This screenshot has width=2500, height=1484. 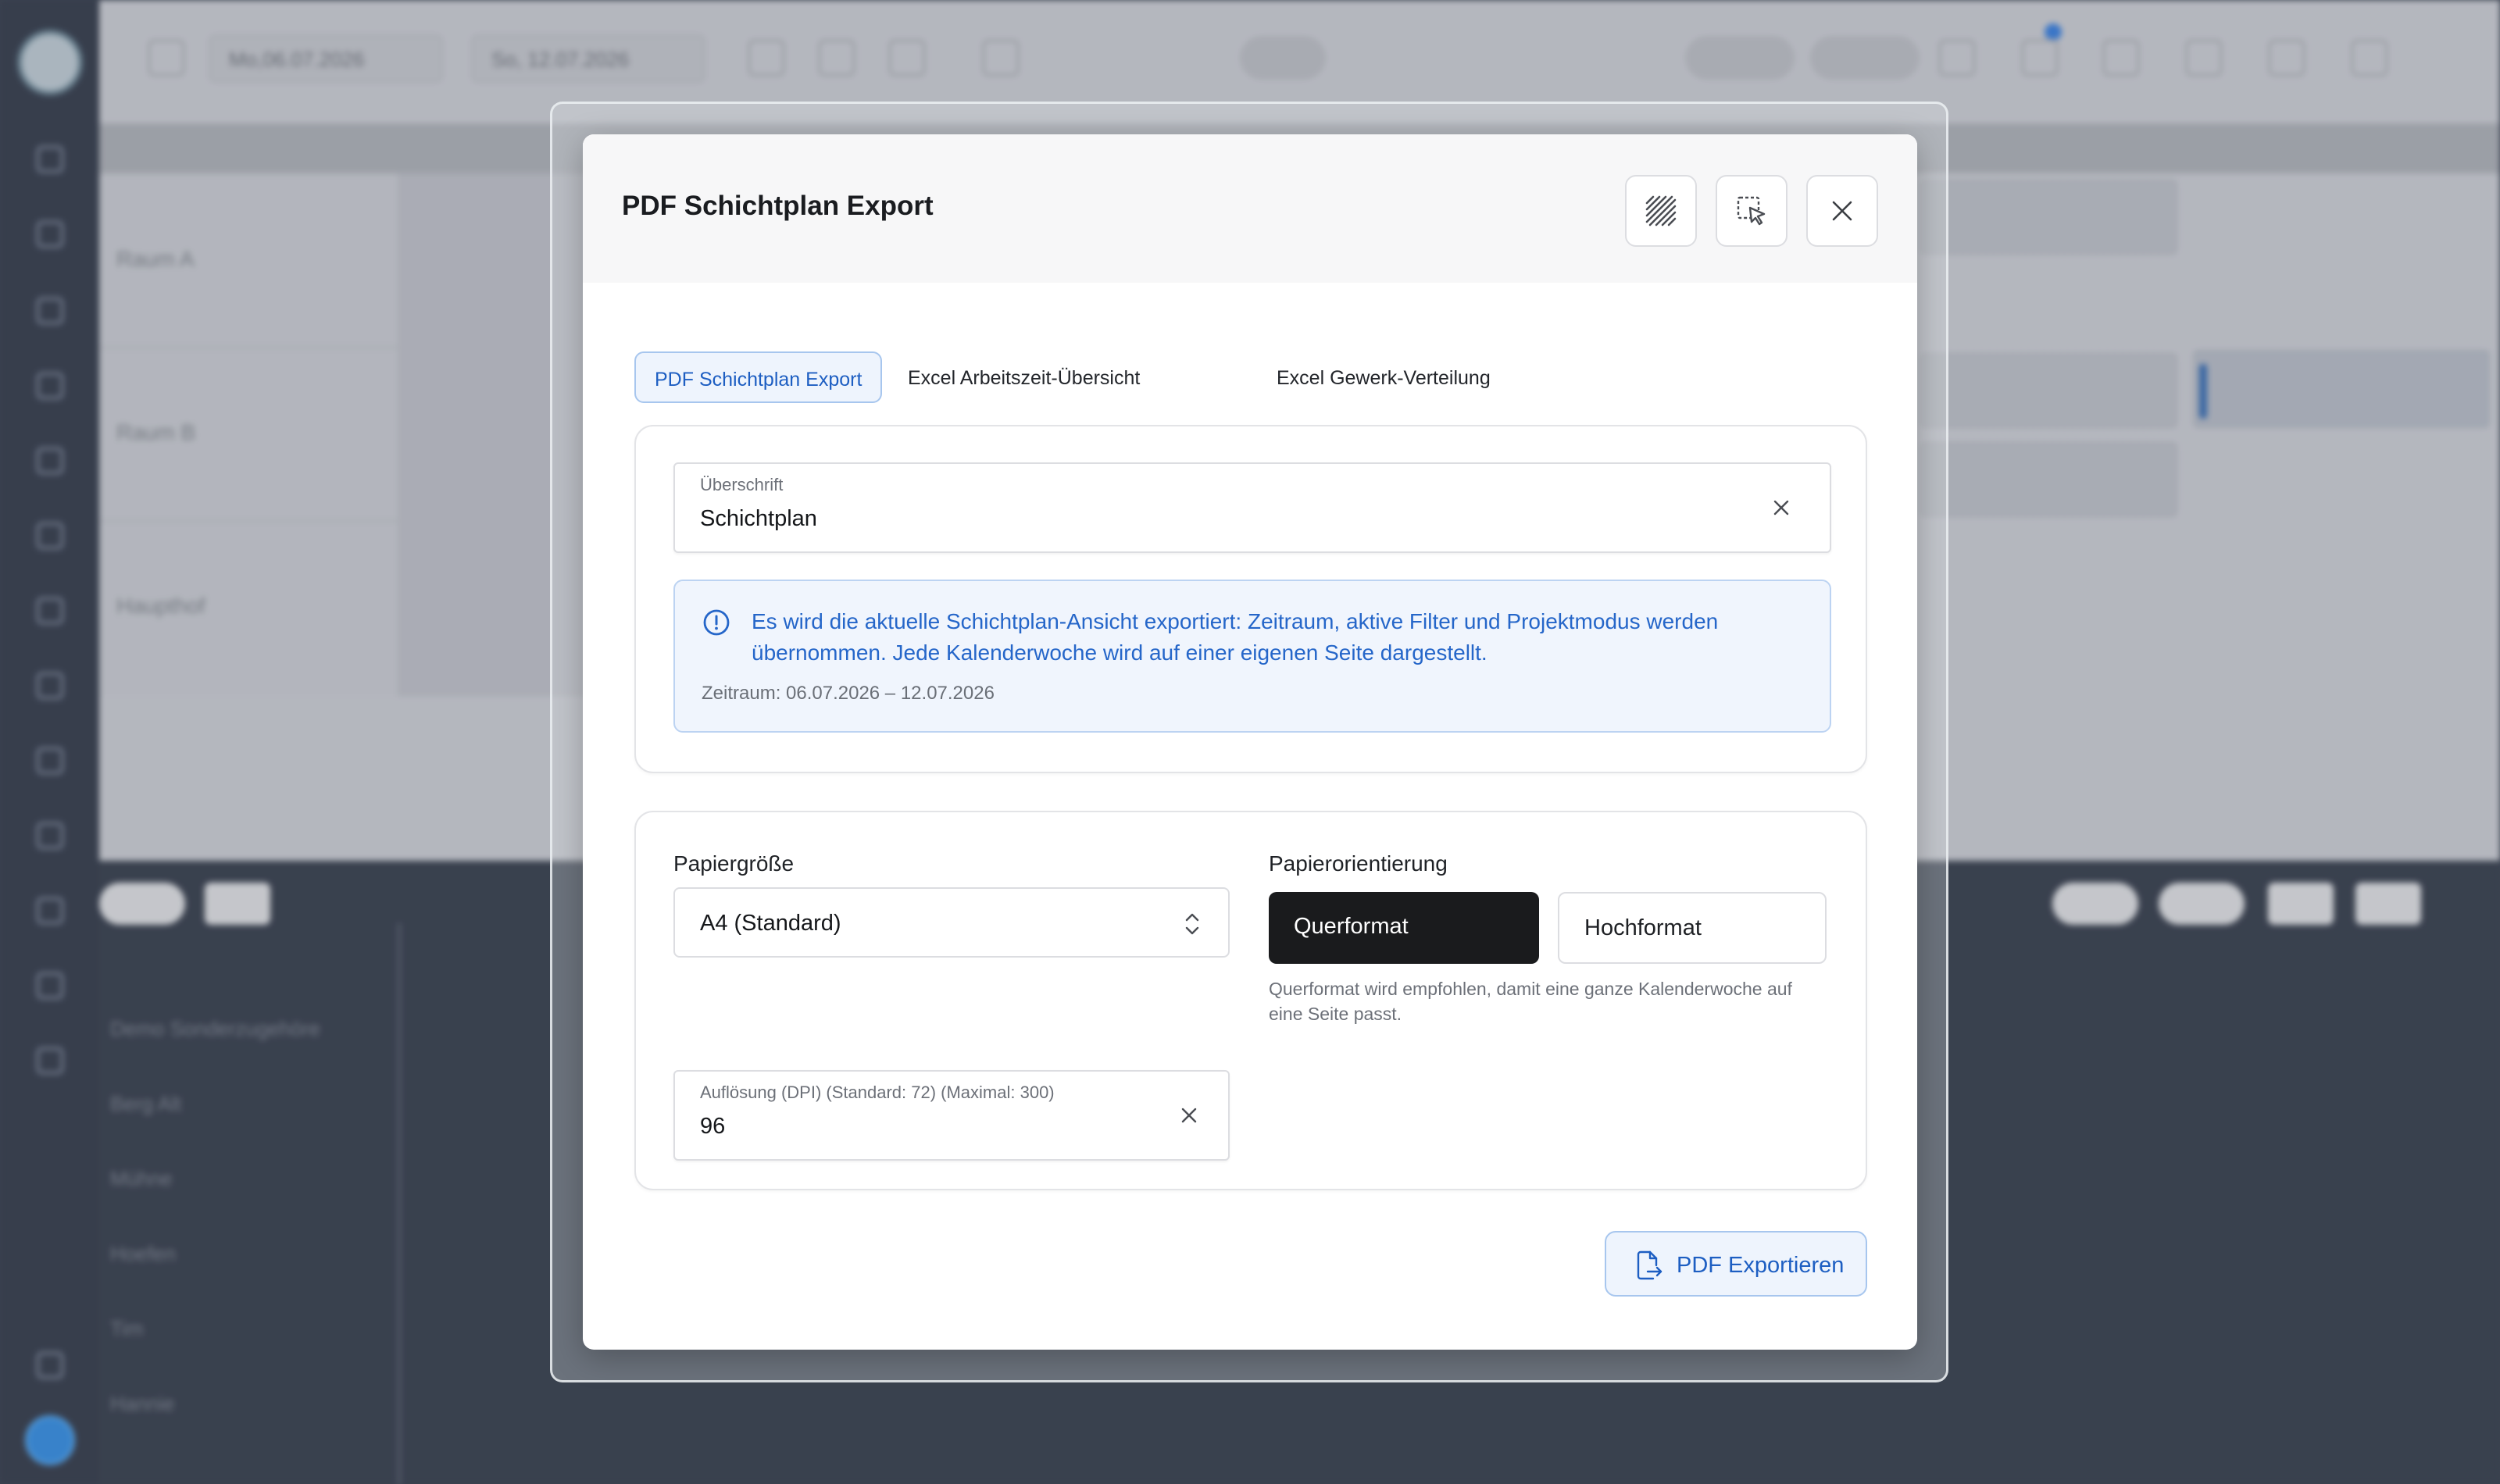 I want to click on heading-field-value: Schichtplan, so click(x=758, y=519).